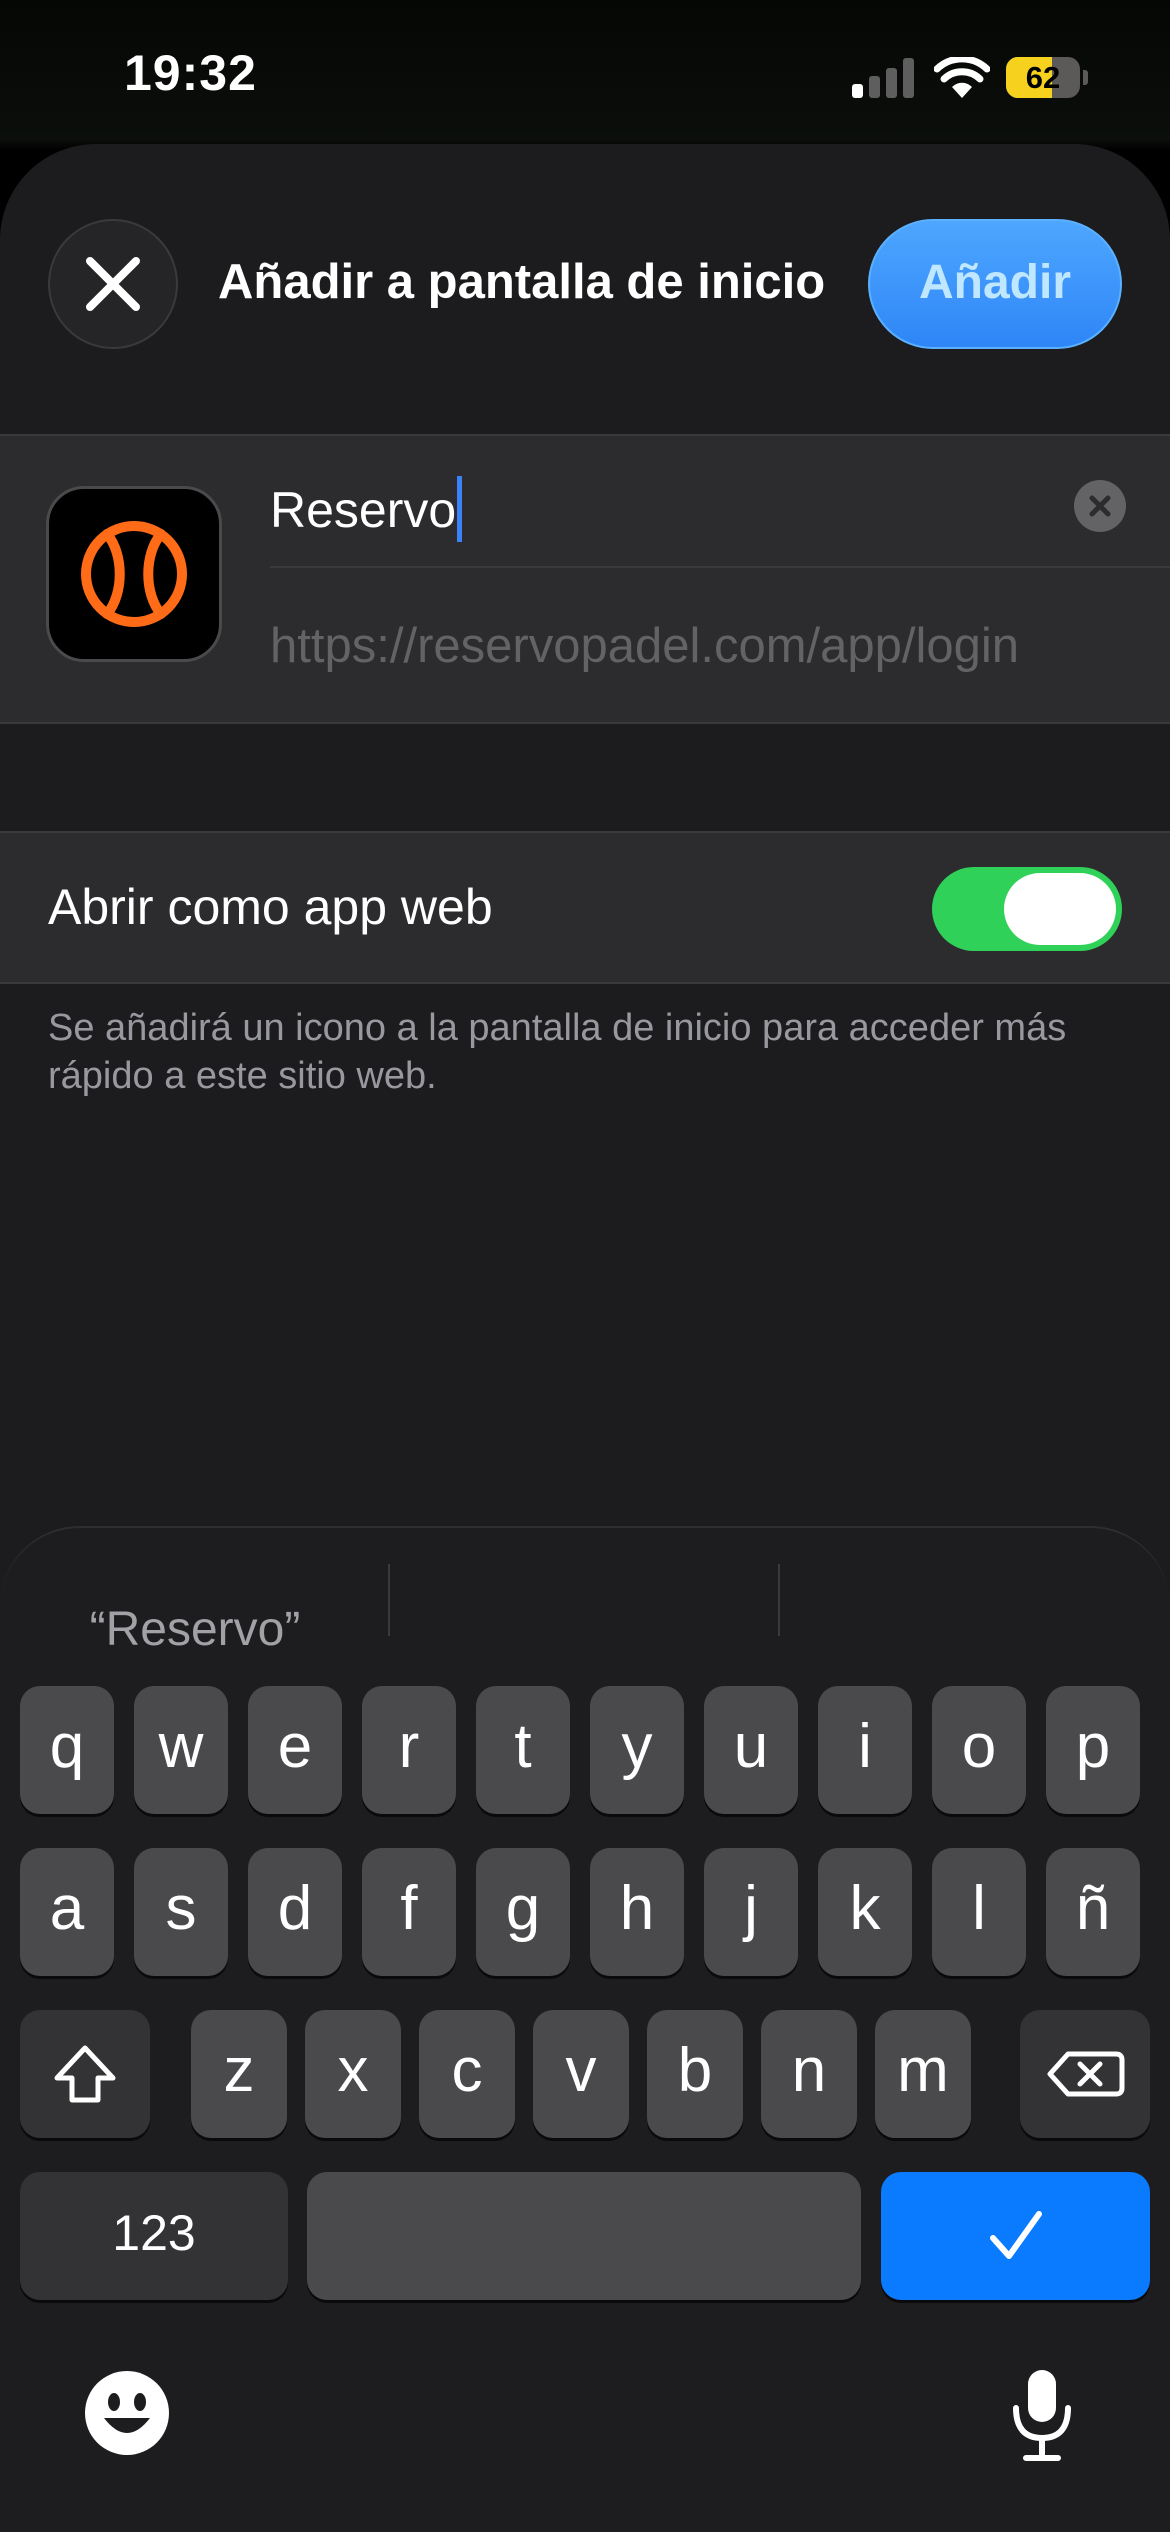 The width and height of the screenshot is (1170, 2532). Describe the element at coordinates (127, 2413) in the screenshot. I see `emoji-icon` at that location.